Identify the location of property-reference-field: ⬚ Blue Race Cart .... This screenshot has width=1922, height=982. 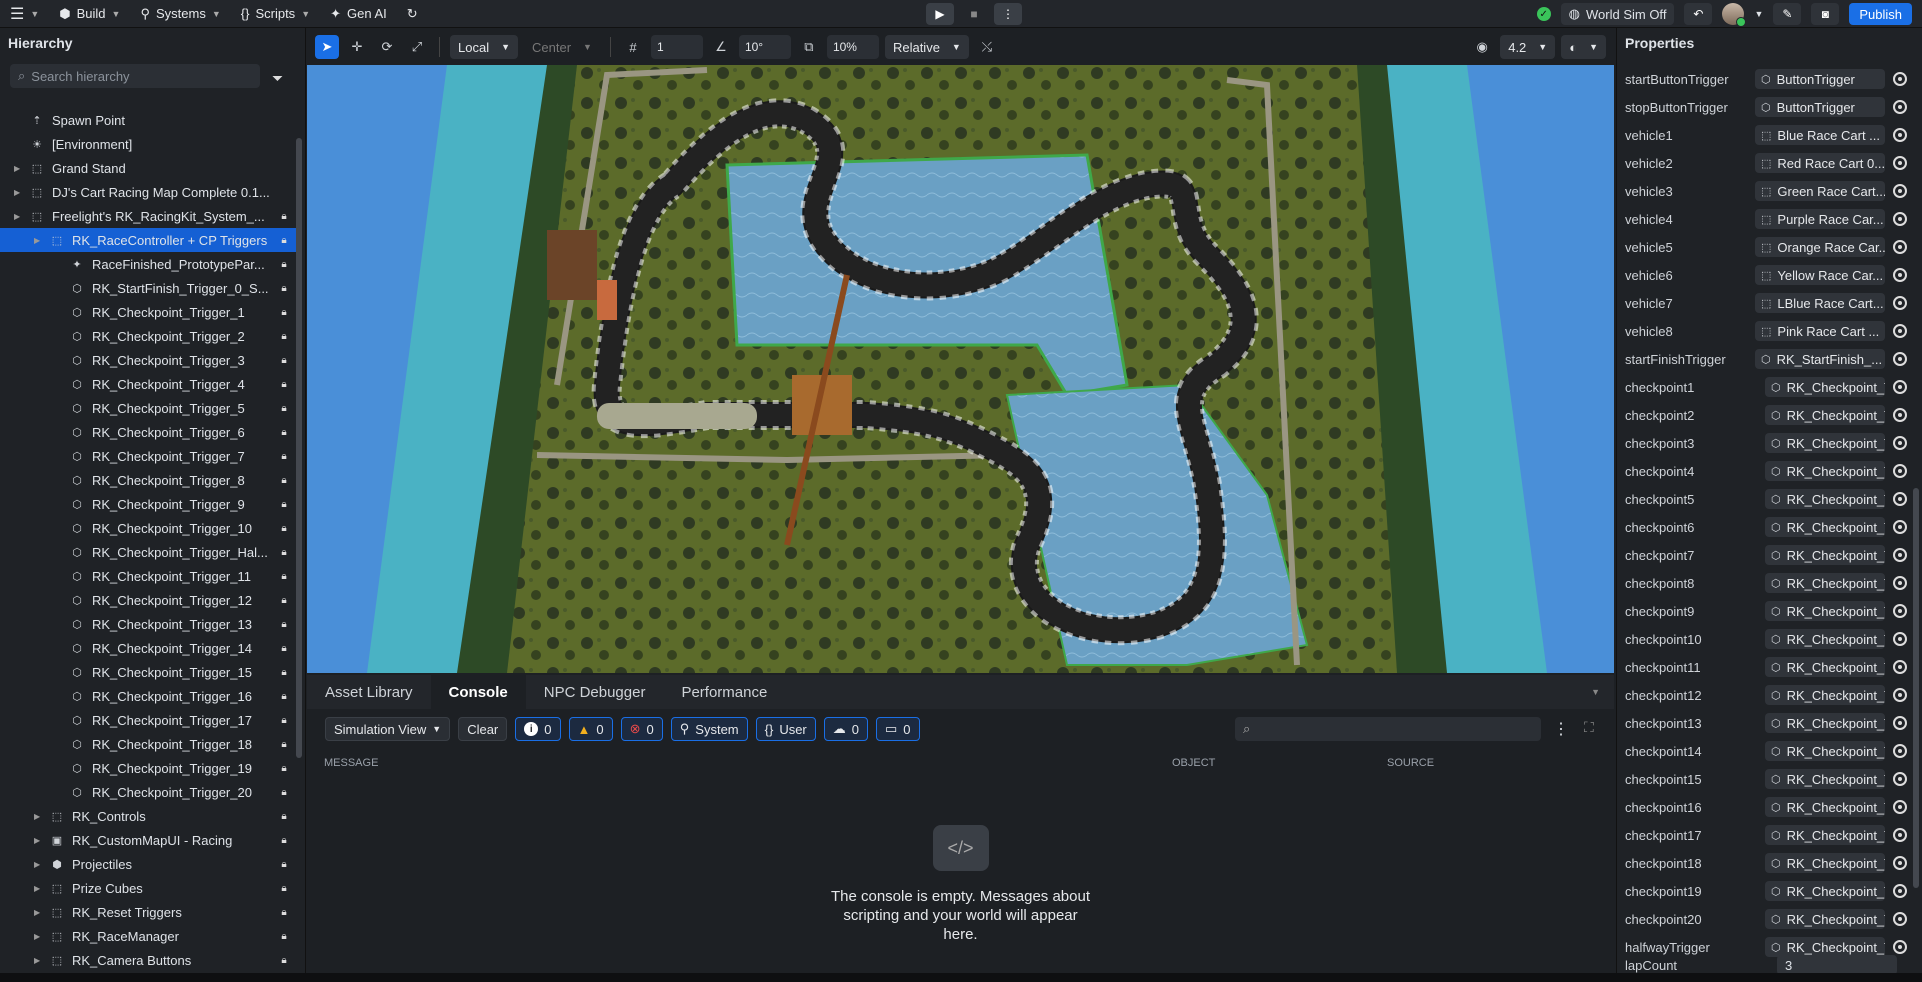
(1820, 135).